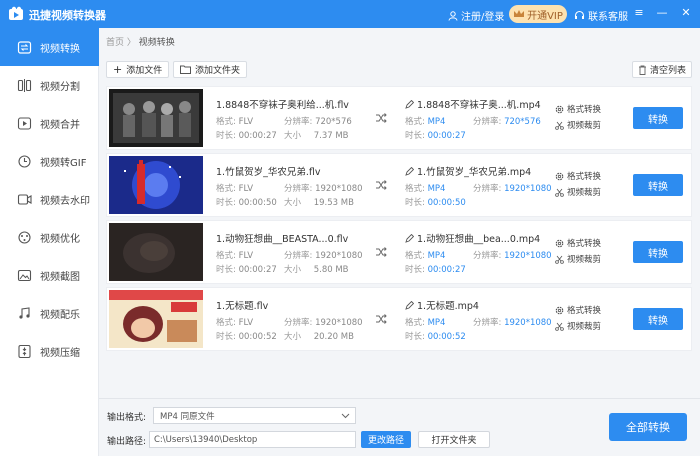  What do you see at coordinates (49, 313) in the screenshot?
I see `sidebar-item-music: 视频配乐` at bounding box center [49, 313].